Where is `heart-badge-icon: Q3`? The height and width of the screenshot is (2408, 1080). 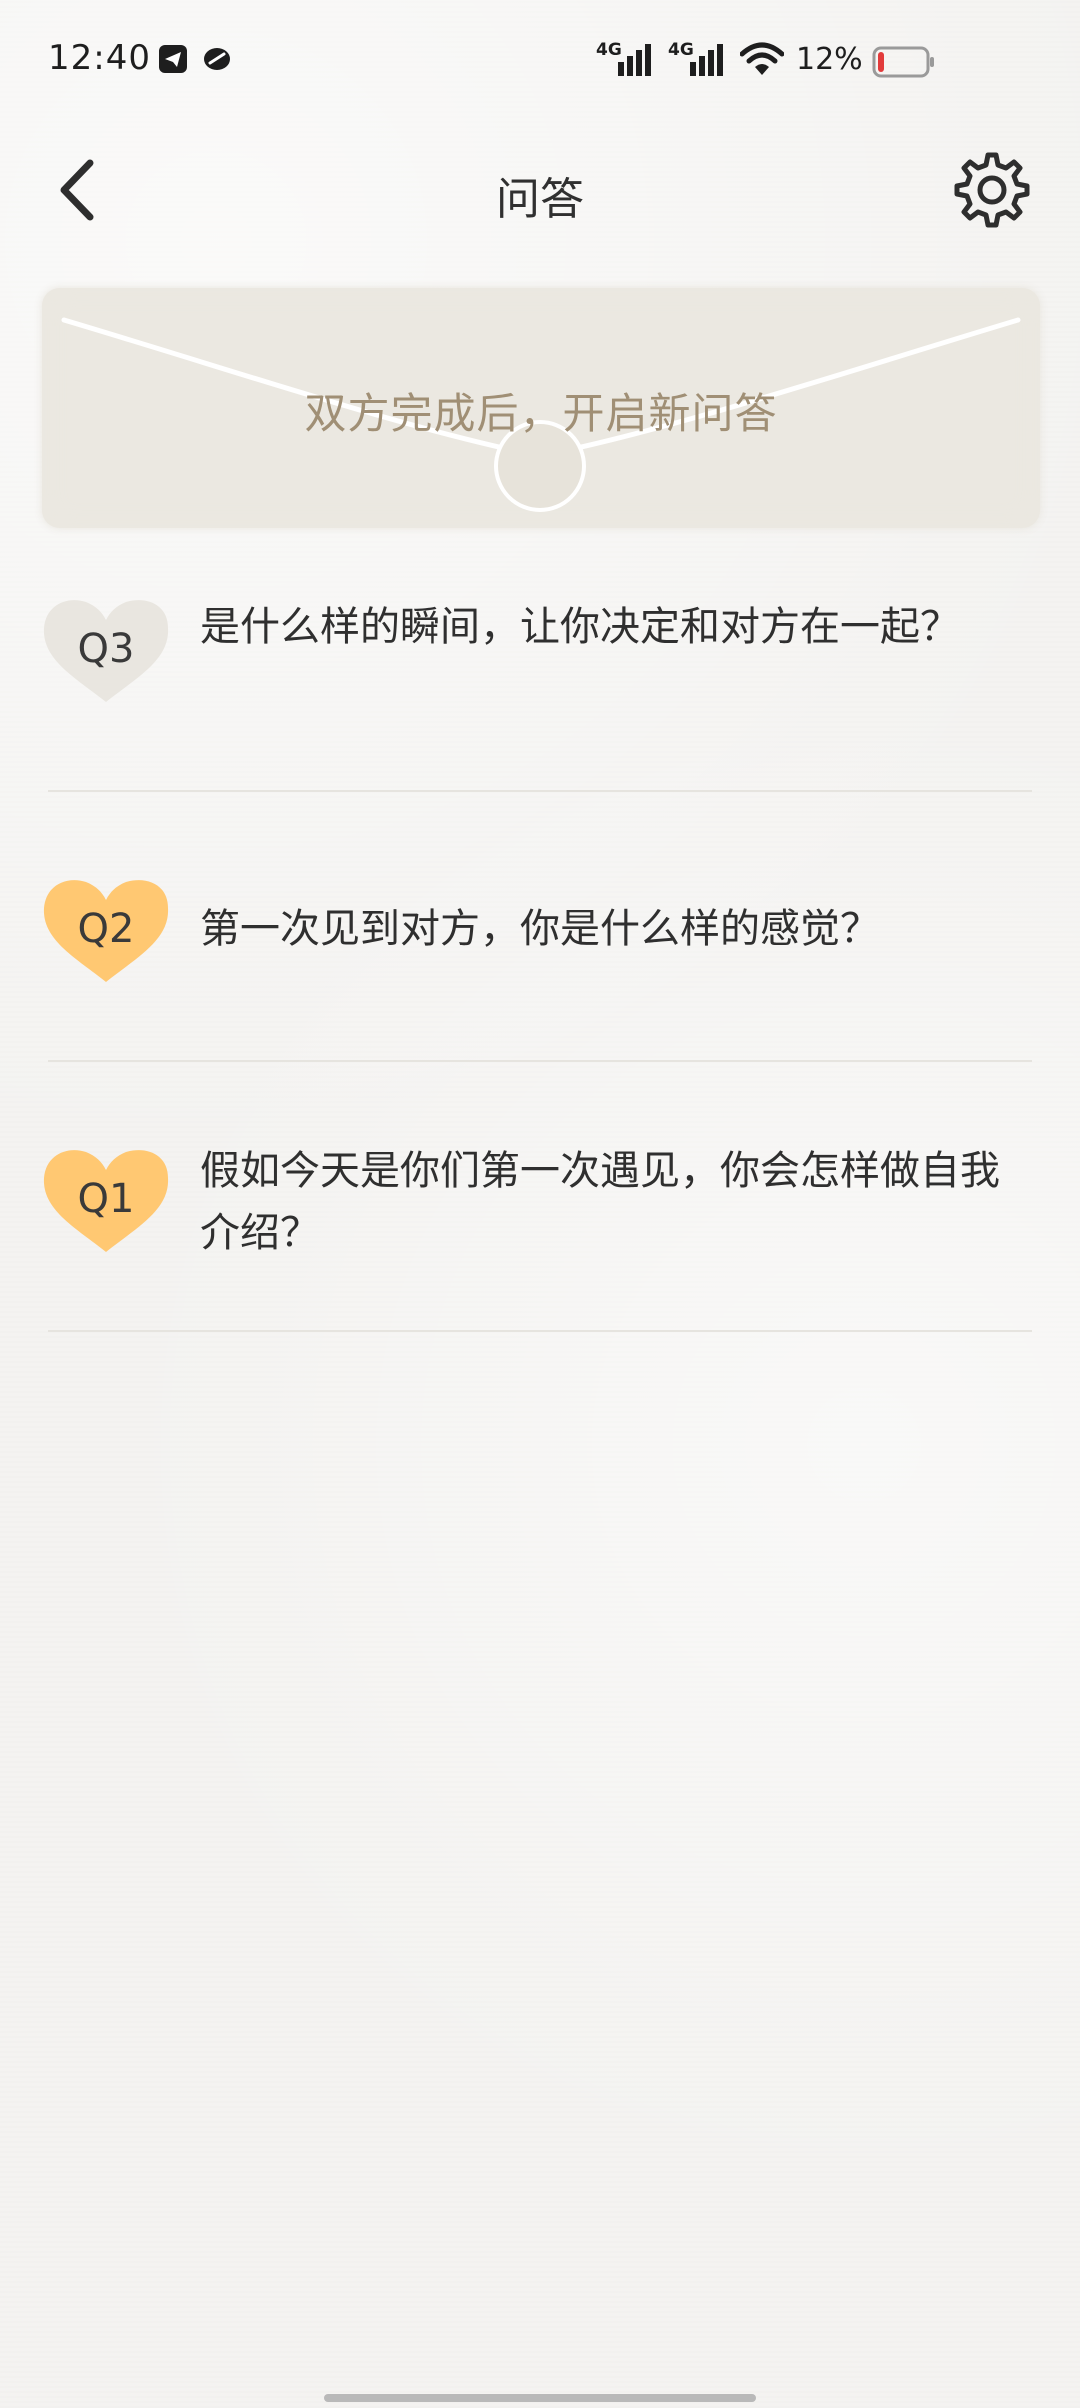
heart-badge-icon: Q3 is located at coordinates (106, 650).